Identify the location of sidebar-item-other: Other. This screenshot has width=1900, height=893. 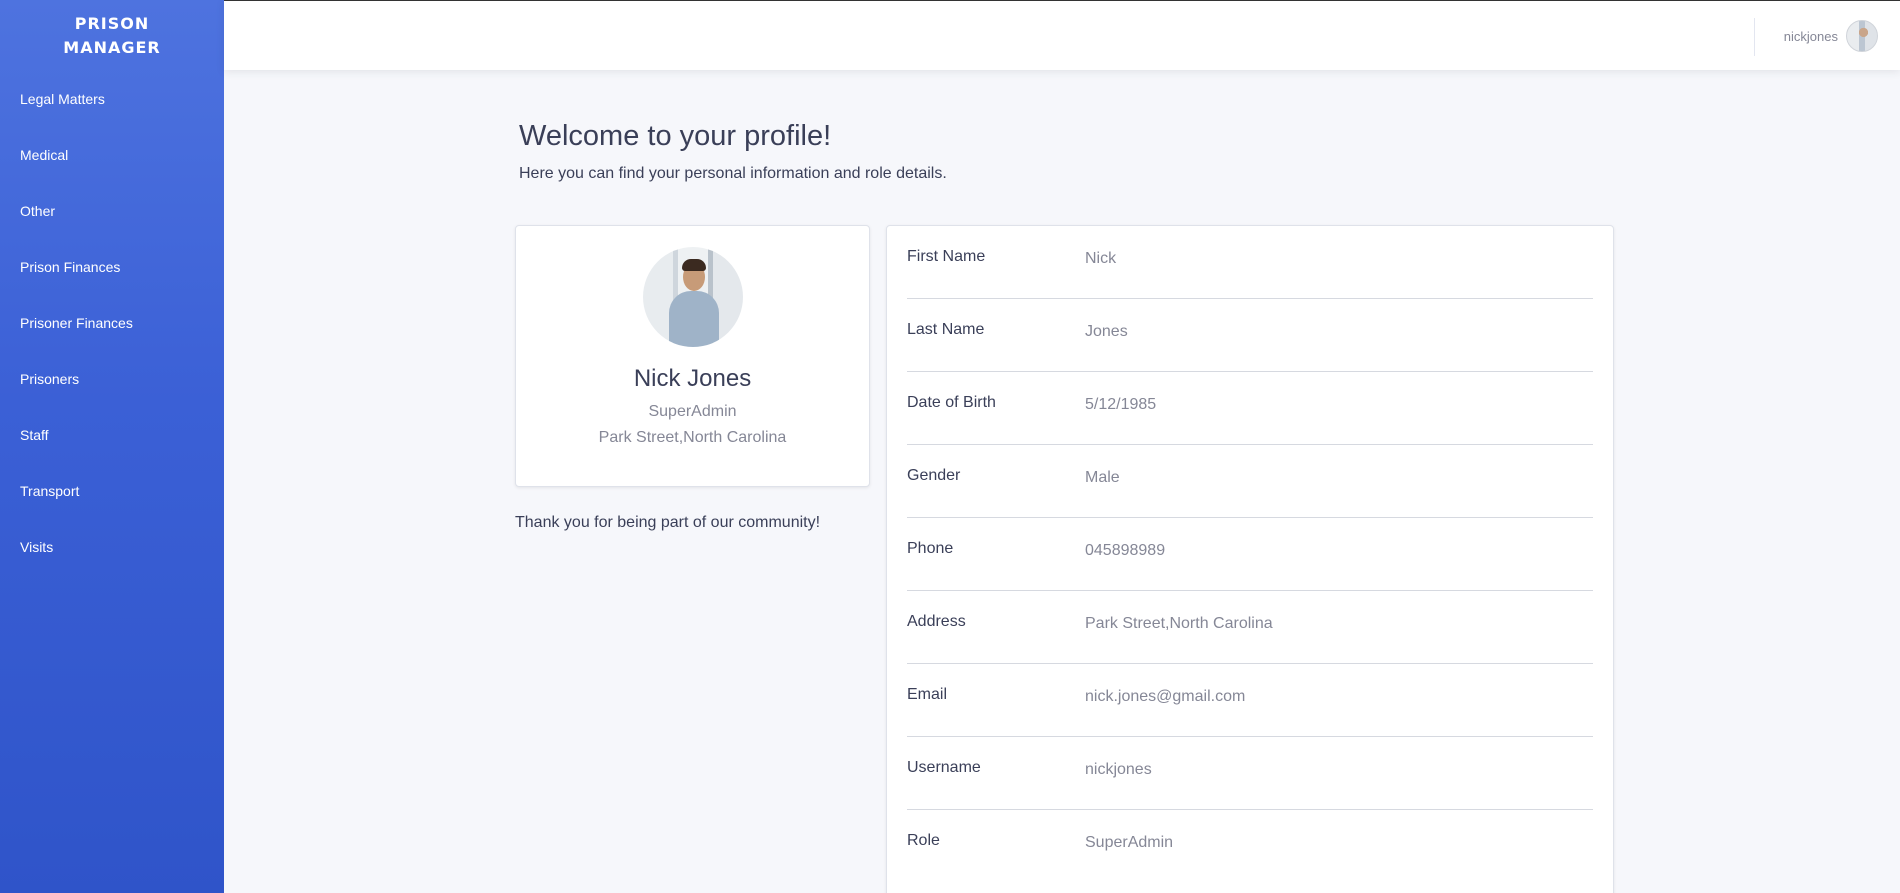
(112, 211).